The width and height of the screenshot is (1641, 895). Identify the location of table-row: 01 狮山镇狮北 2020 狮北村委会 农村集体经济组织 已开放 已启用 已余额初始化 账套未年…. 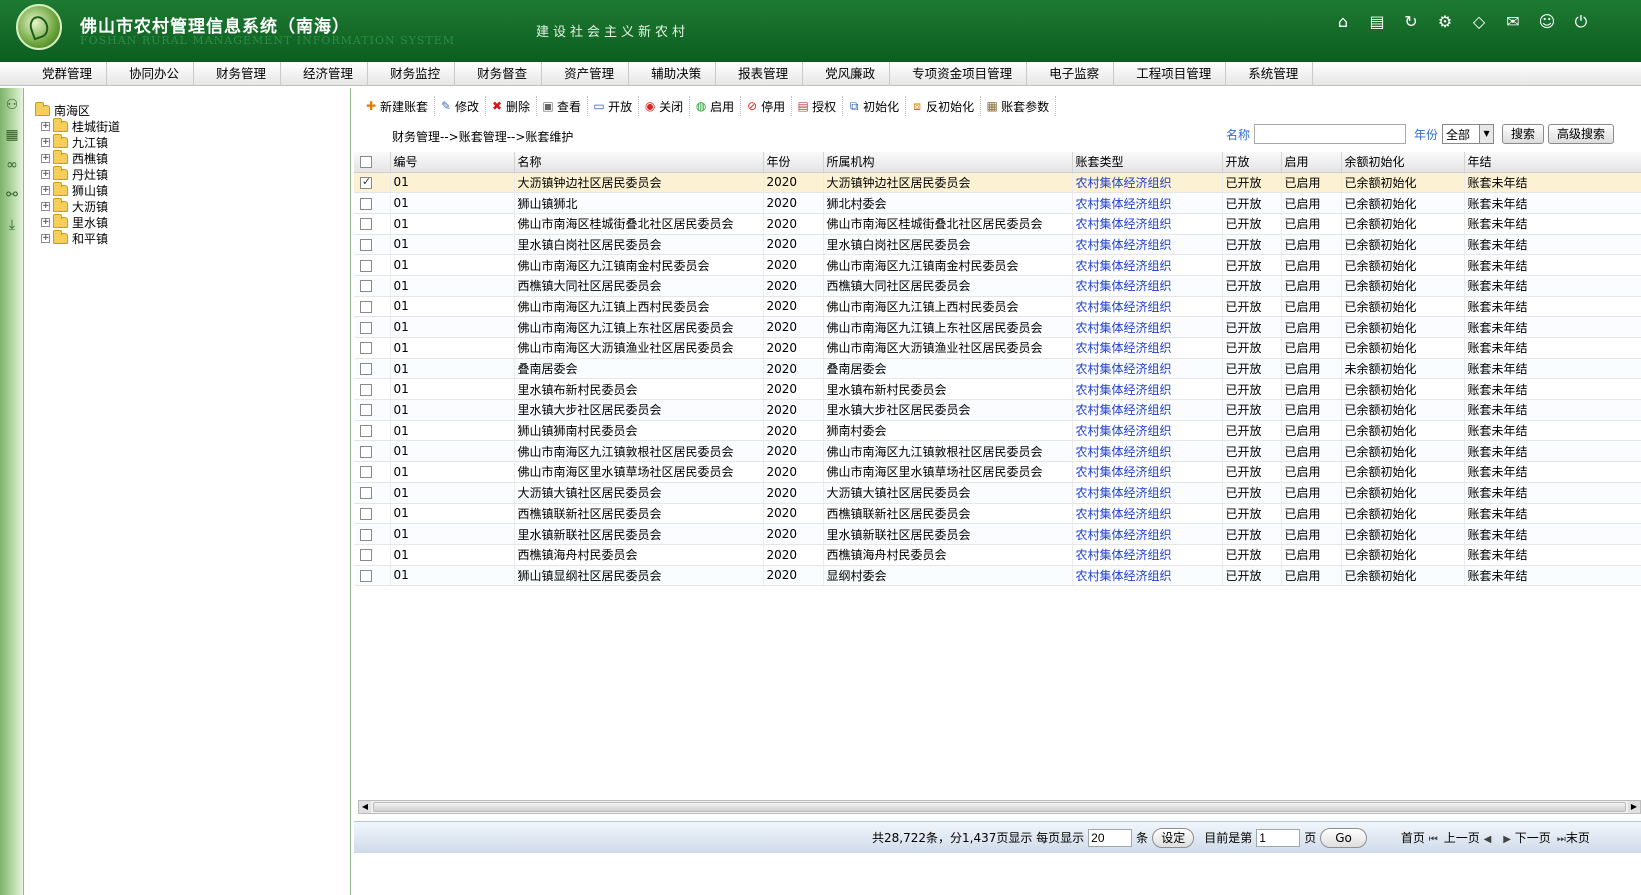
(997, 203).